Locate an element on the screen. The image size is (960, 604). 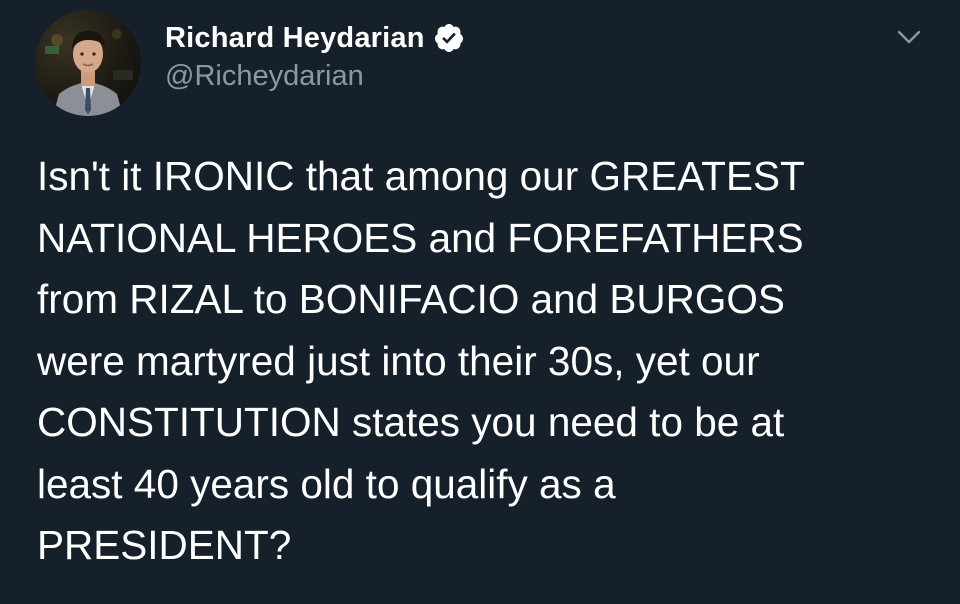
author-header: Richard Heydarian @Richeydarian is located at coordinates (315, 55).